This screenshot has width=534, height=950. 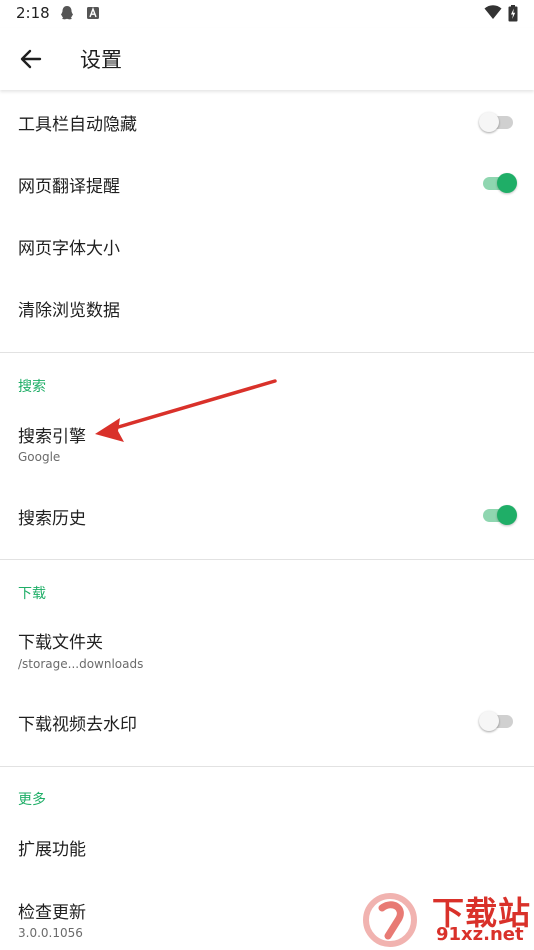 I want to click on setting-value: Google, so click(x=39, y=457).